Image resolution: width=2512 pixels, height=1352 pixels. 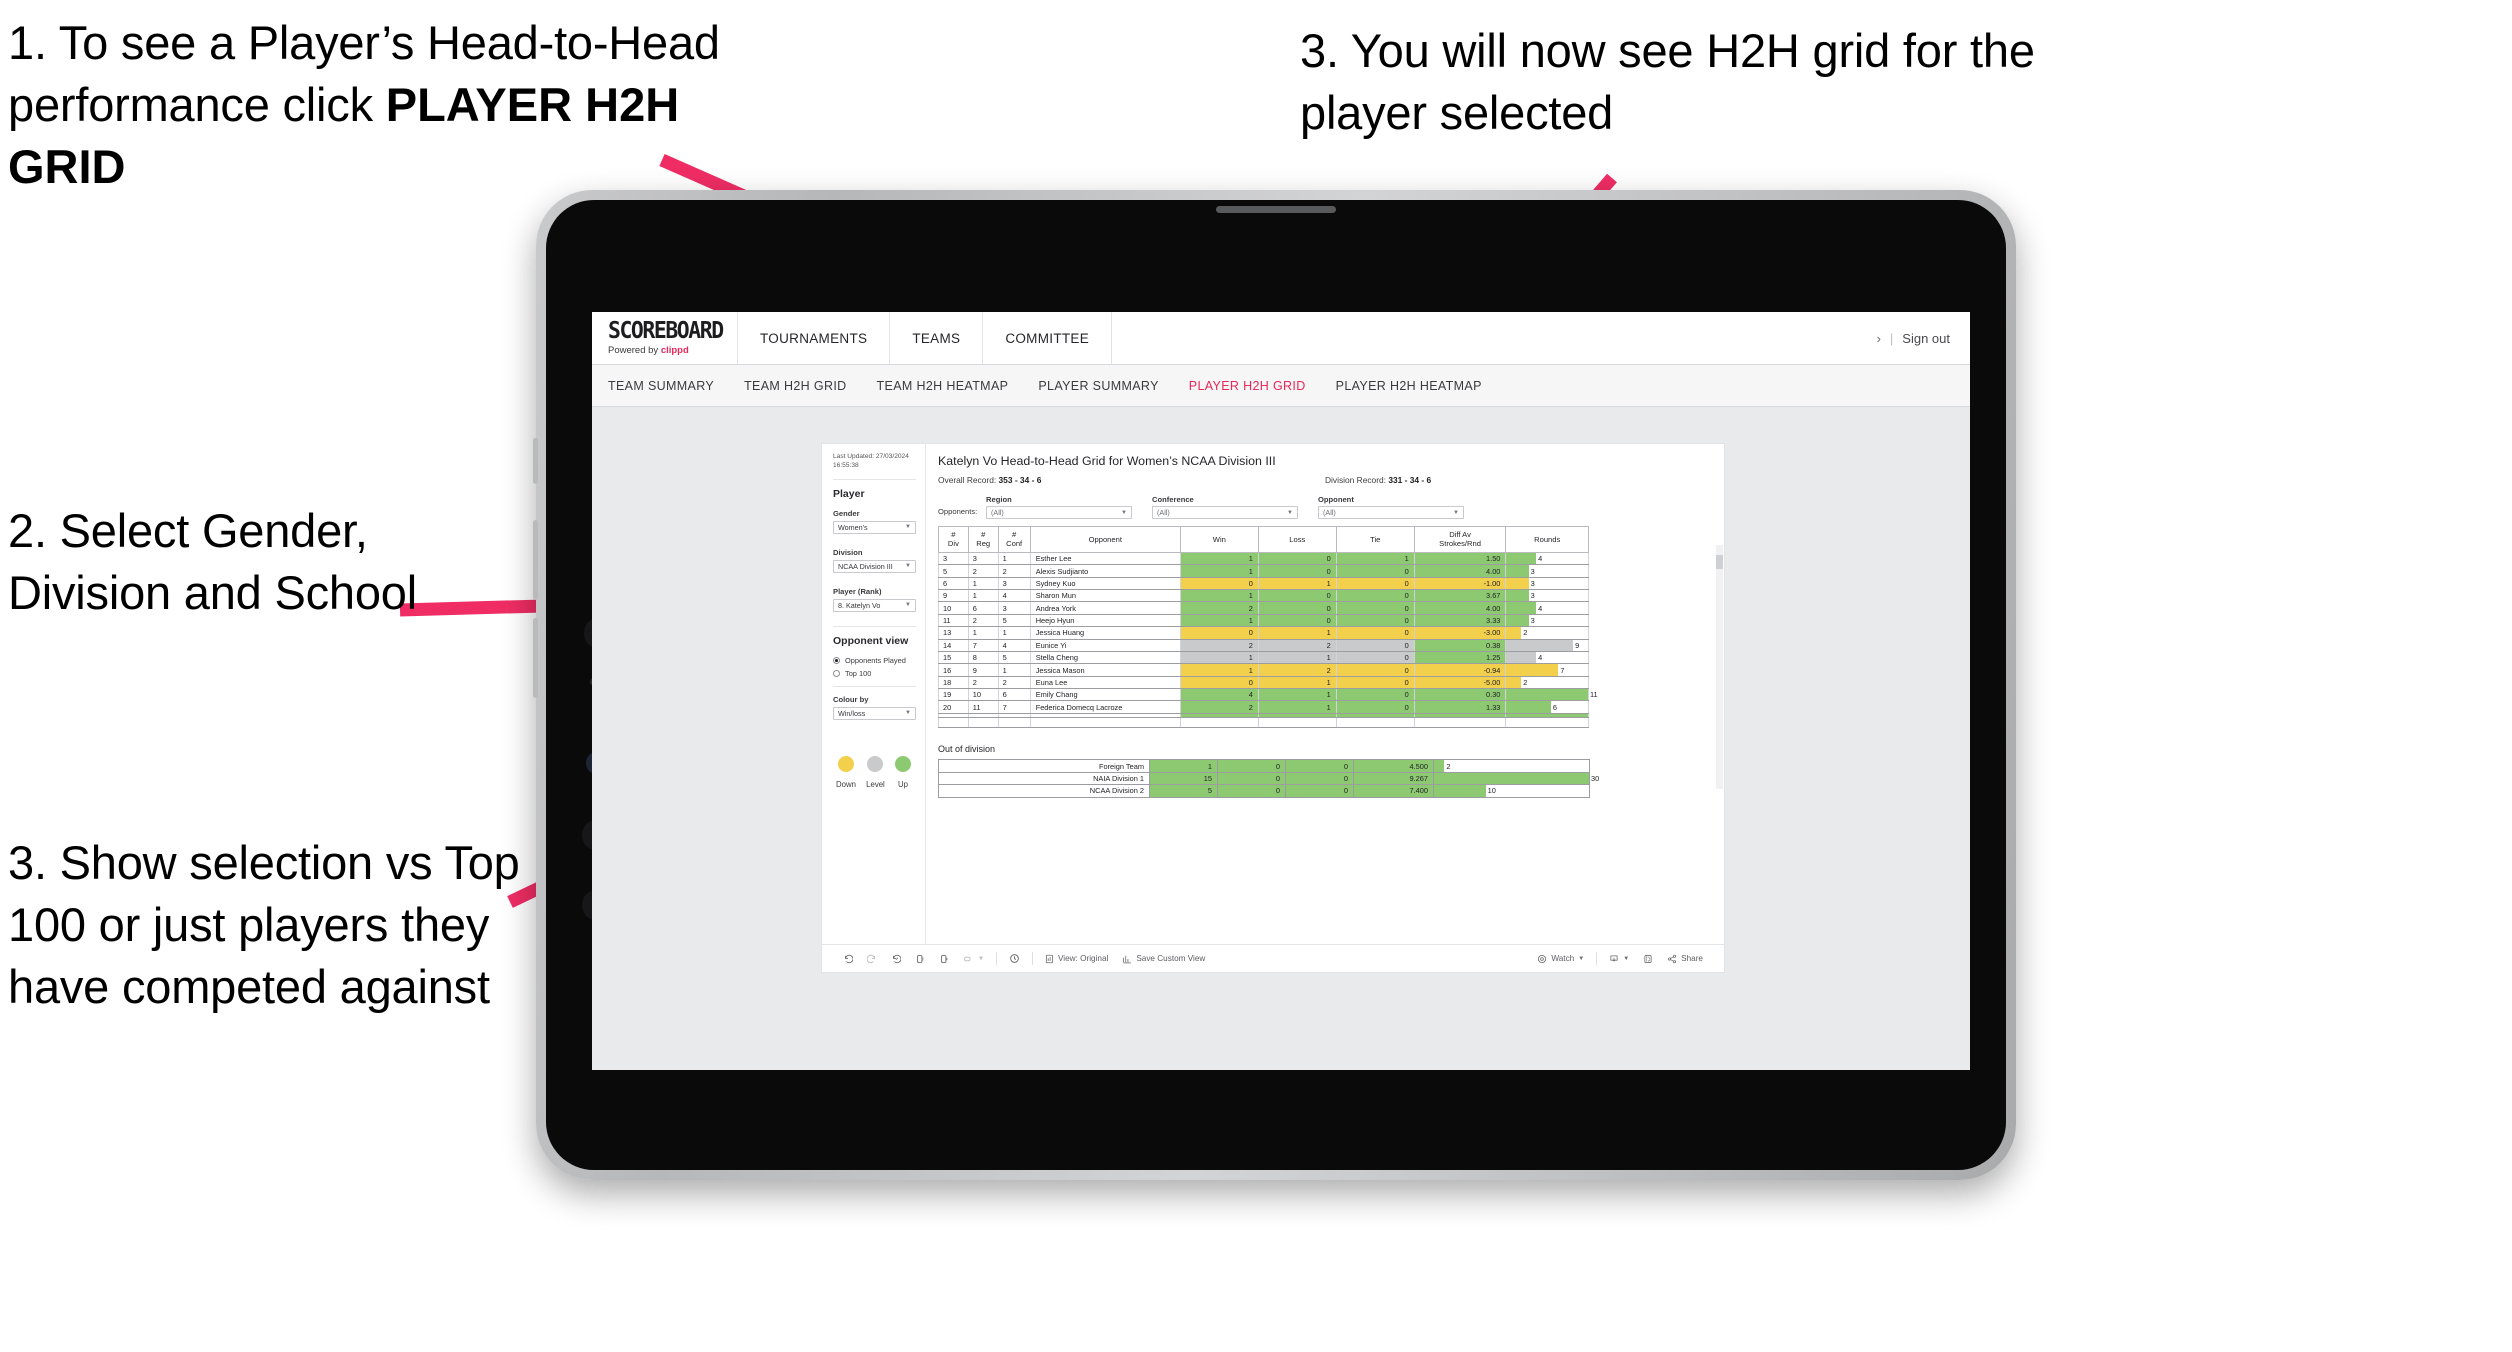 I want to click on brand-logo: SCOREBOARD Powered by clippd, so click(x=665, y=338).